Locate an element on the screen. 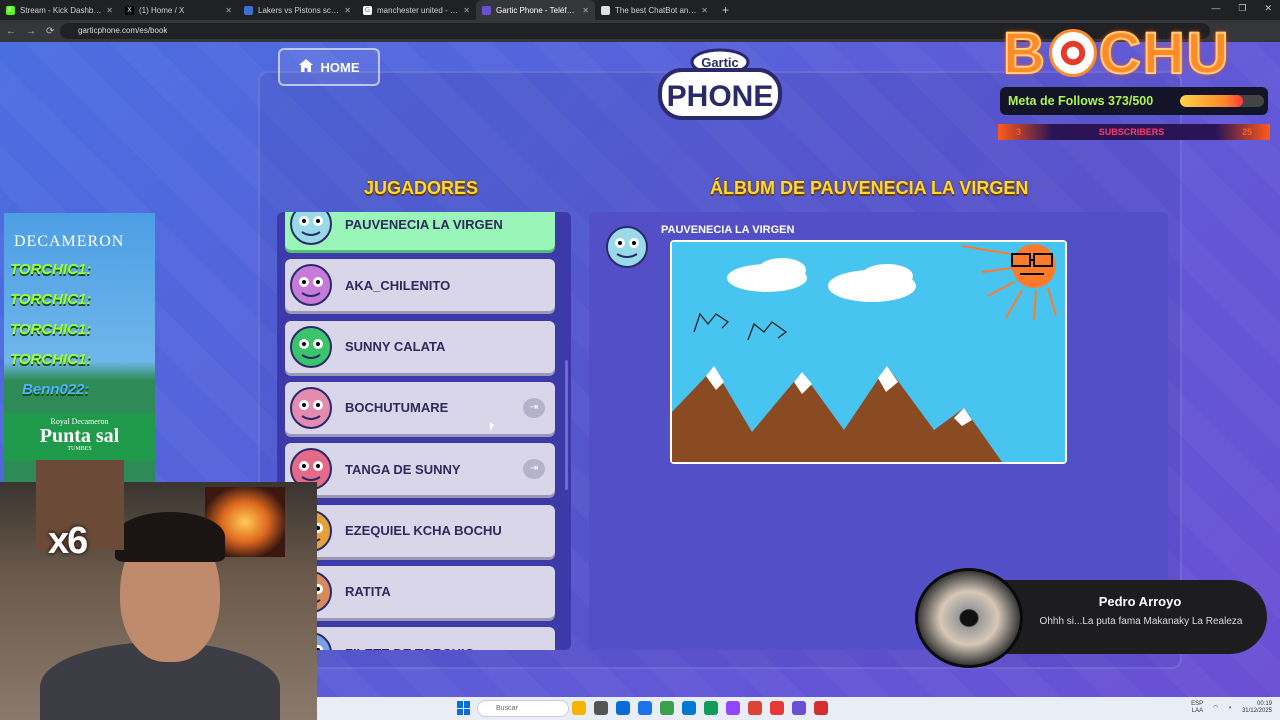 The image size is (1280, 720). streamer-hair is located at coordinates (170, 537).